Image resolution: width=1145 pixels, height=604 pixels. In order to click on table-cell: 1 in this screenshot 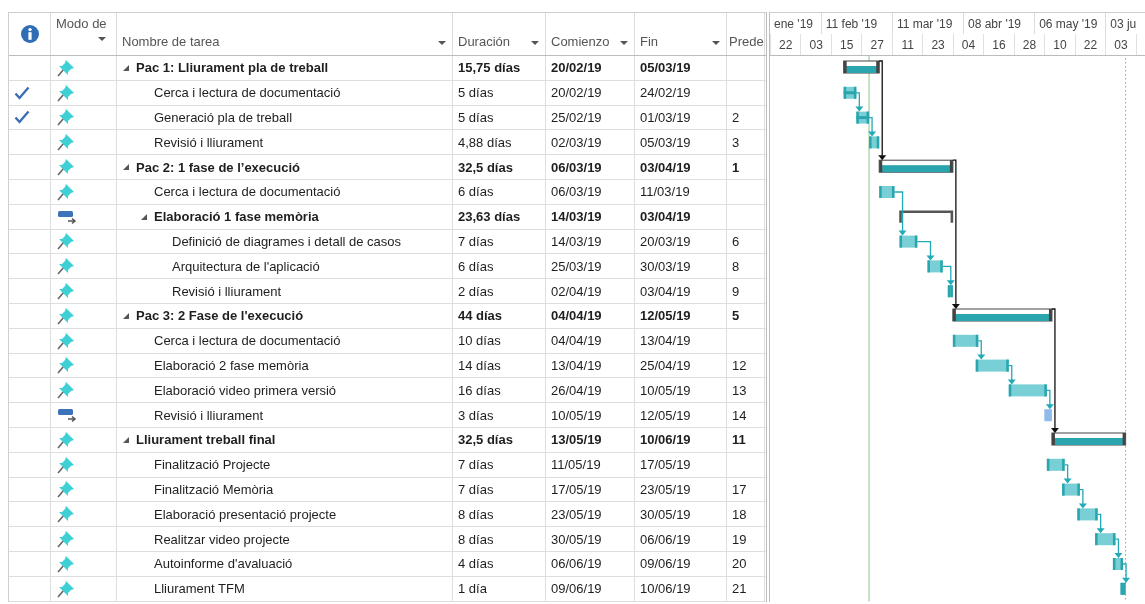, I will do `click(736, 167)`.